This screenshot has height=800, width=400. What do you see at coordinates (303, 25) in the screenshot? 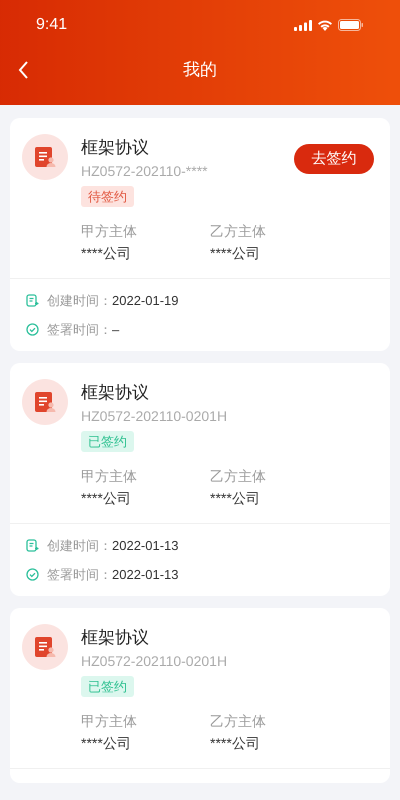
I see `signal-icon` at bounding box center [303, 25].